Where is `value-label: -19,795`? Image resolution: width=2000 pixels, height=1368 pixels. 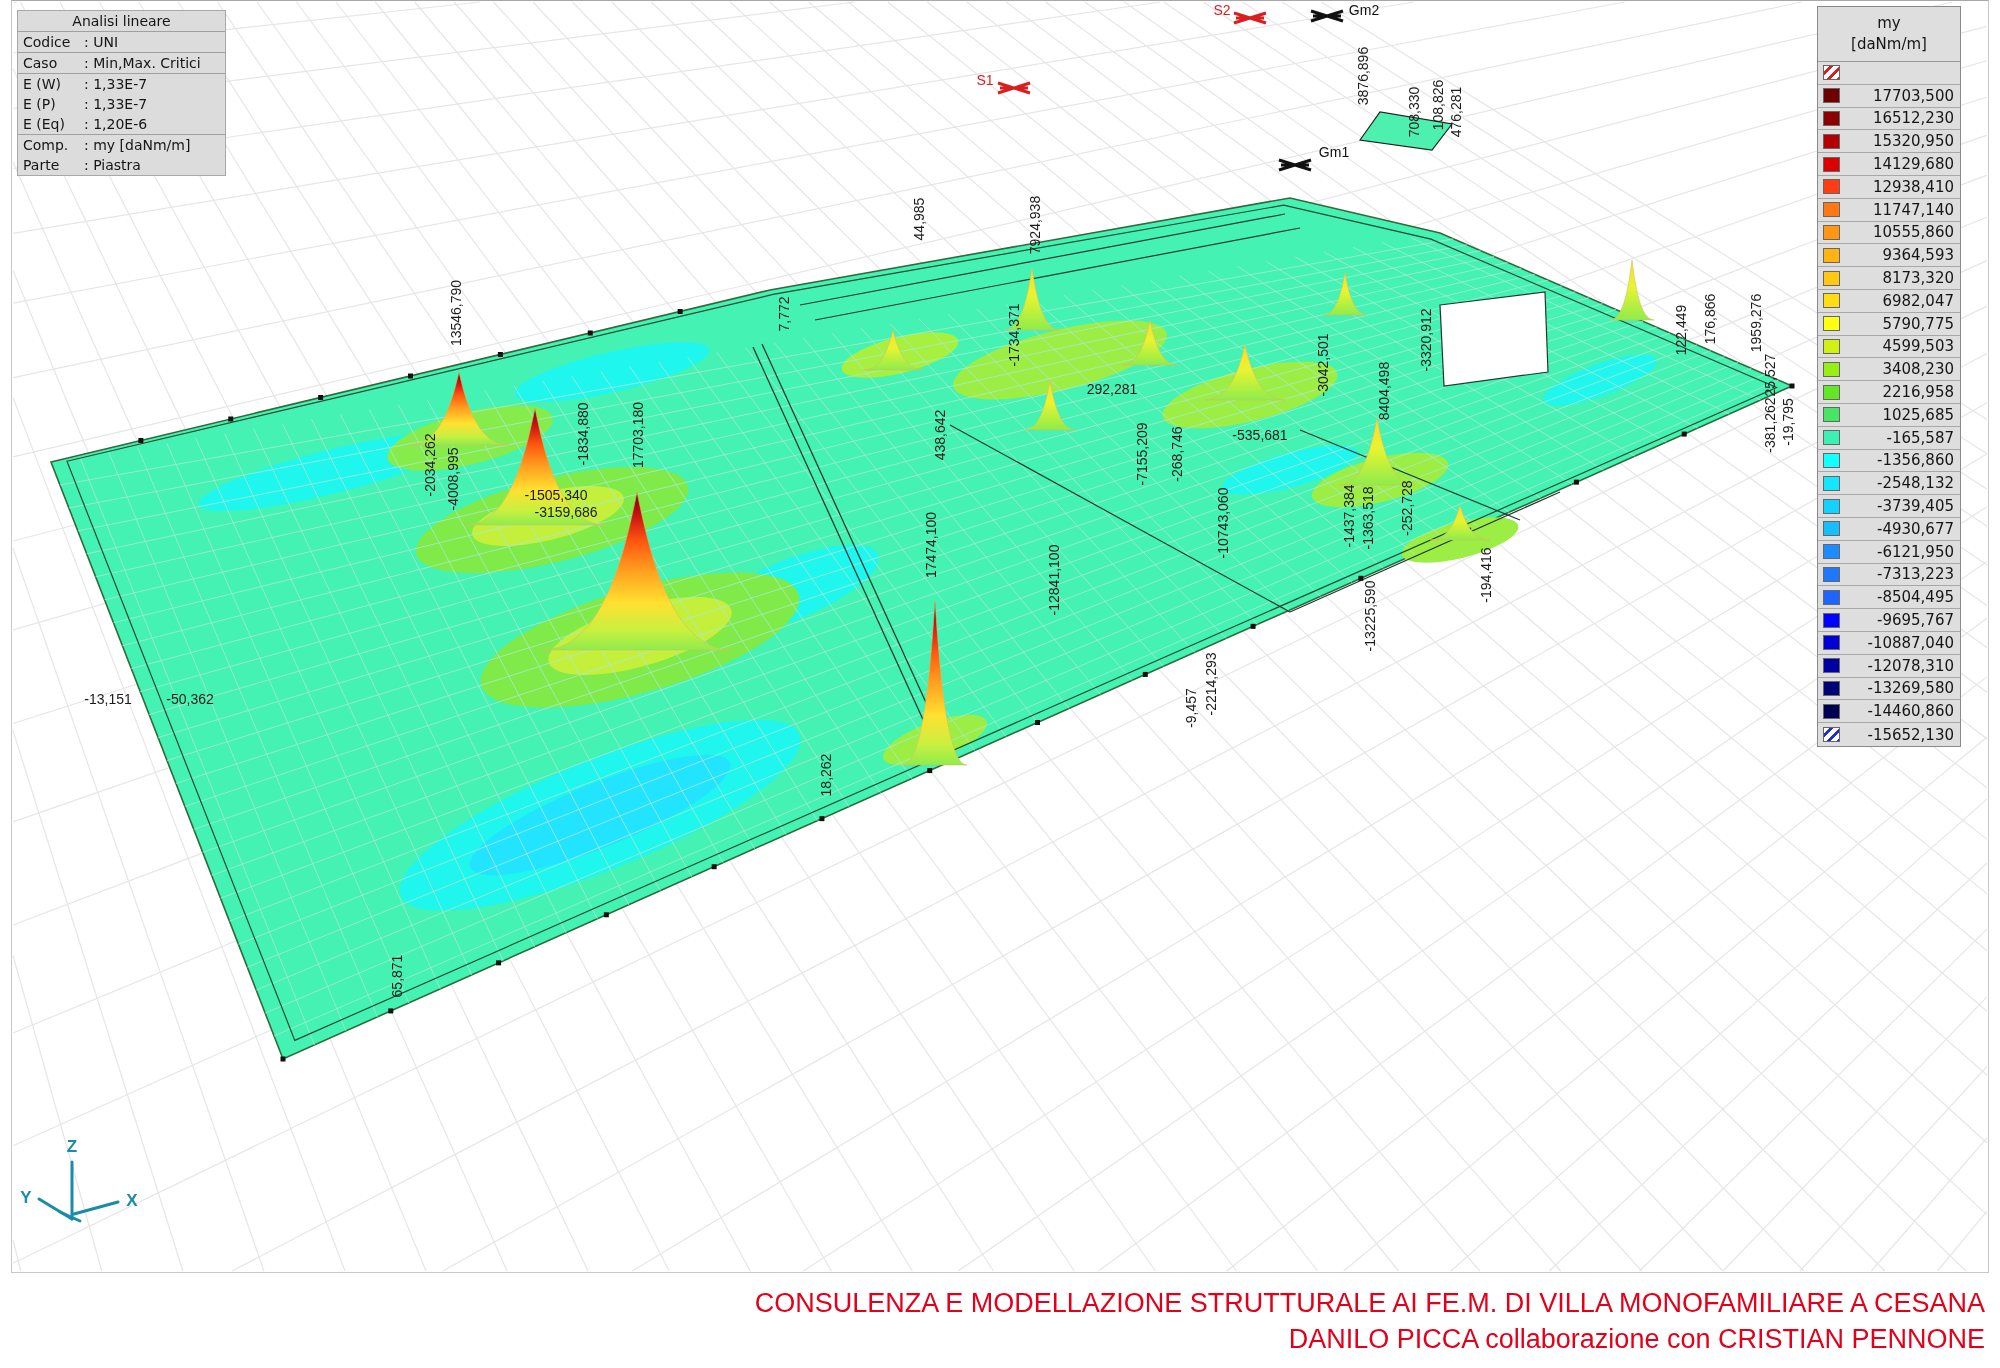 value-label: -19,795 is located at coordinates (1788, 422).